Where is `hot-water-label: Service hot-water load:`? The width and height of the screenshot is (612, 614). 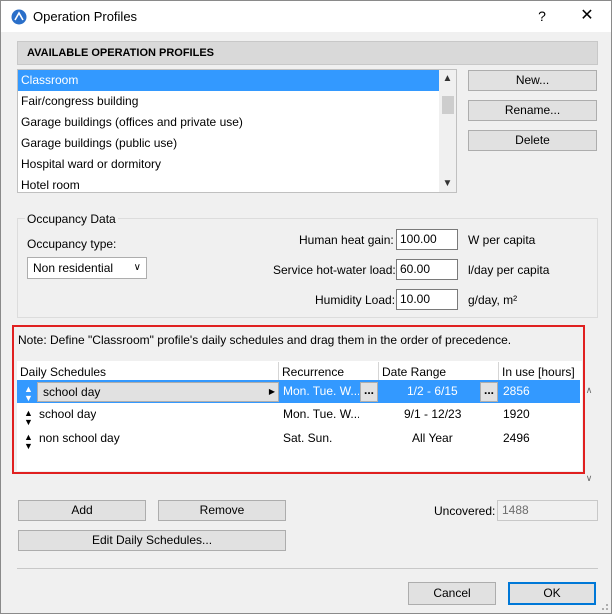 hot-water-label: Service hot-water load: is located at coordinates (334, 270).